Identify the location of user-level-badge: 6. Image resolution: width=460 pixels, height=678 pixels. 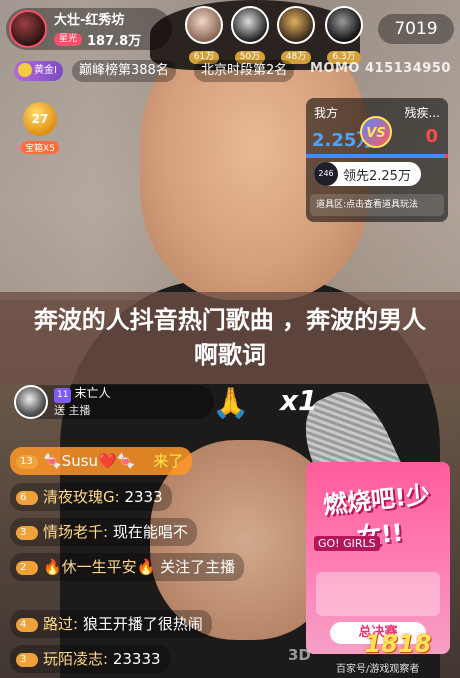
(27, 498).